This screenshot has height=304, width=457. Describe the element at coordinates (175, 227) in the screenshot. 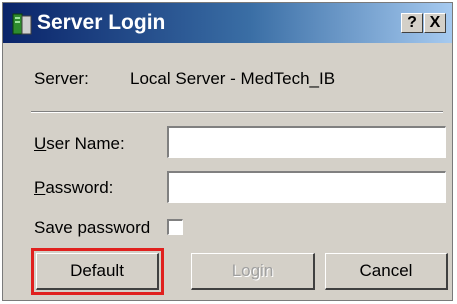

I see `save-password-checkbox` at that location.